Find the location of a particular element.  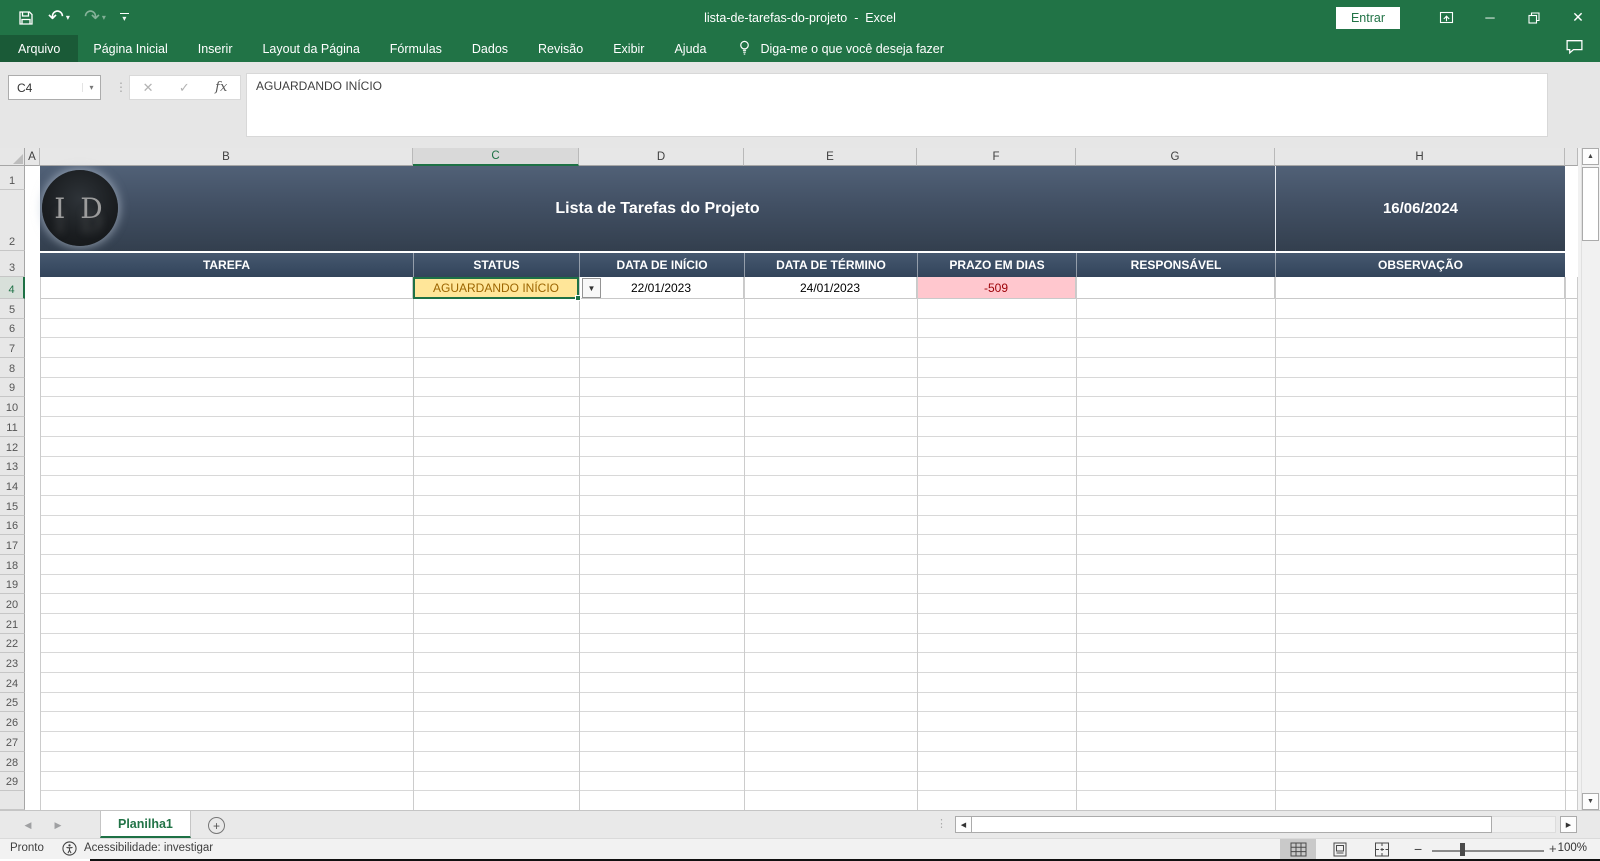

formula-bar-drag-handle: ⋮ is located at coordinates (121, 87).